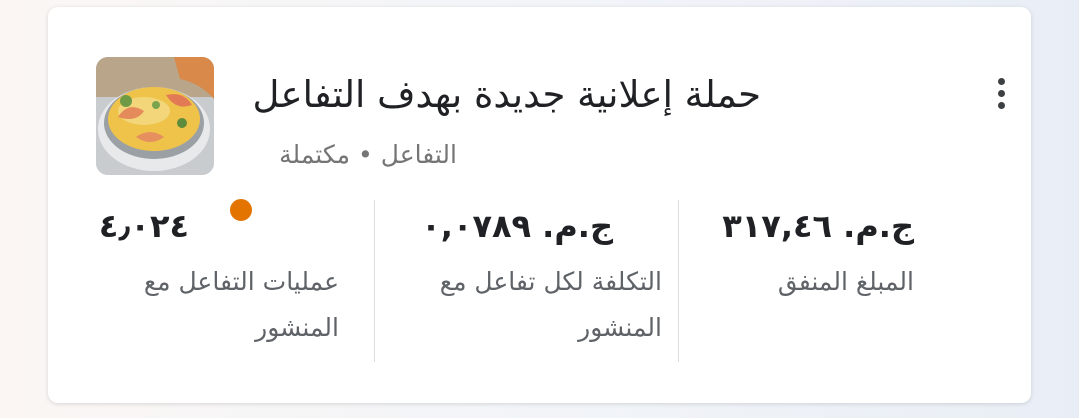  What do you see at coordinates (845, 281) in the screenshot?
I see `metric-amount-spent-label: المبلغ المنفق` at bounding box center [845, 281].